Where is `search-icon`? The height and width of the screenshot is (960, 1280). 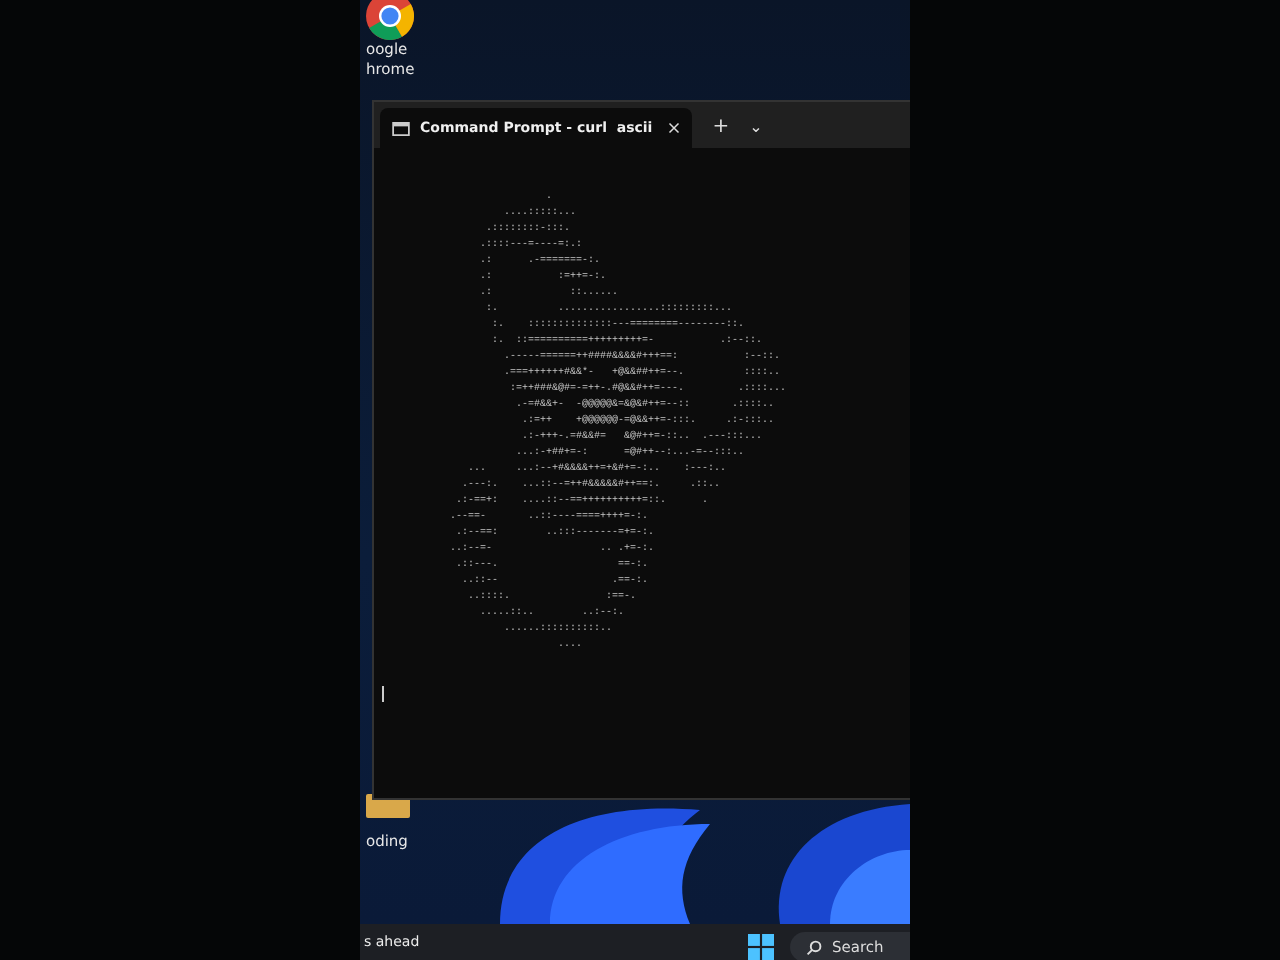 search-icon is located at coordinates (814, 947).